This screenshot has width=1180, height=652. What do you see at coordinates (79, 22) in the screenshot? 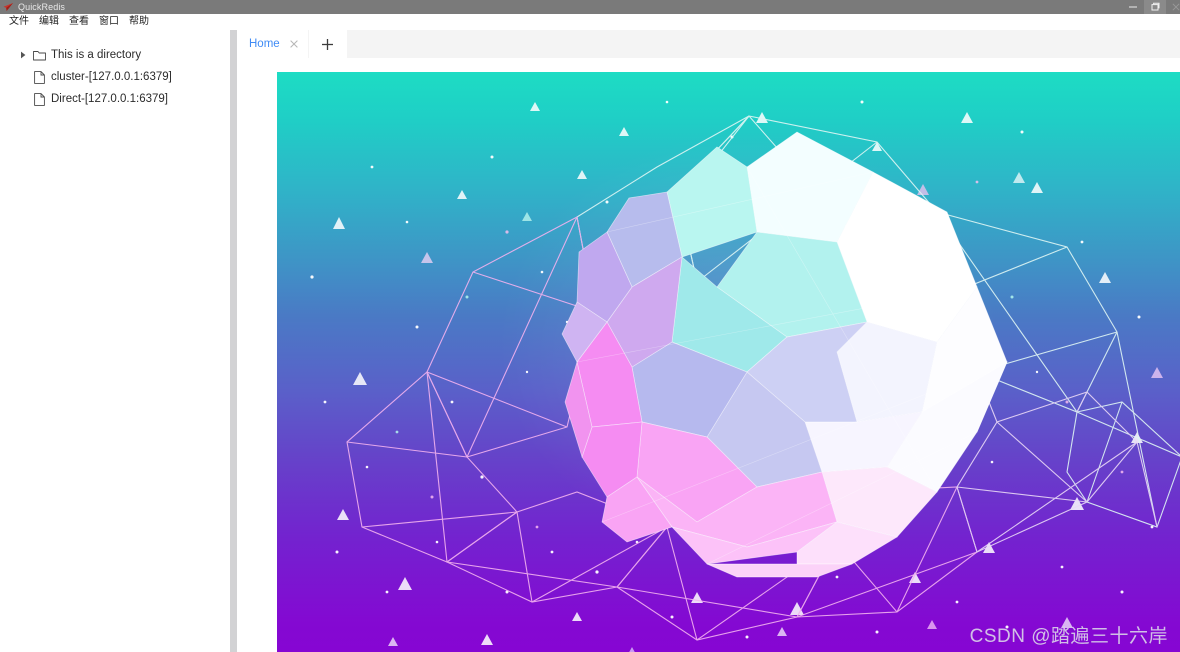
I see `menu-view: 查看` at bounding box center [79, 22].